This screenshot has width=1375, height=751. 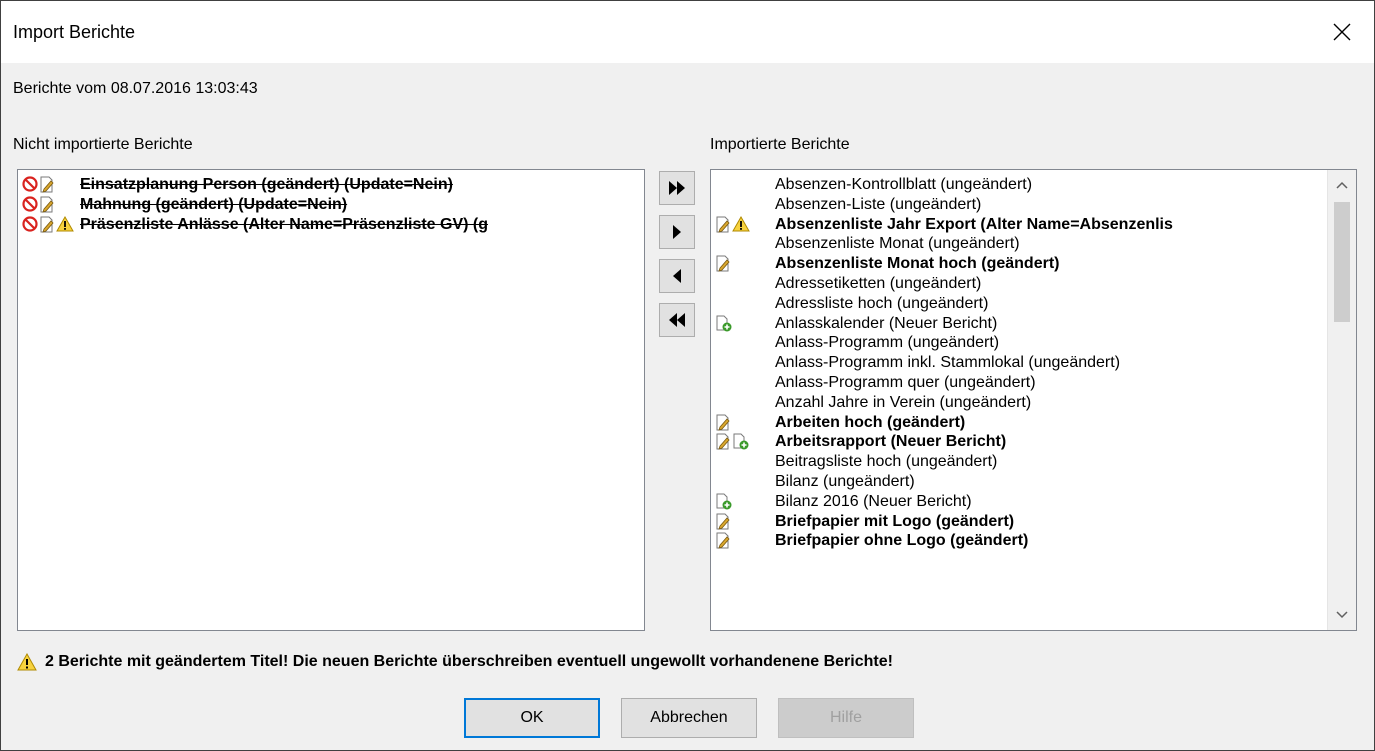 What do you see at coordinates (1018, 462) in the screenshot?
I see `imported-item: Beitragsliste hoch (ungeändert)` at bounding box center [1018, 462].